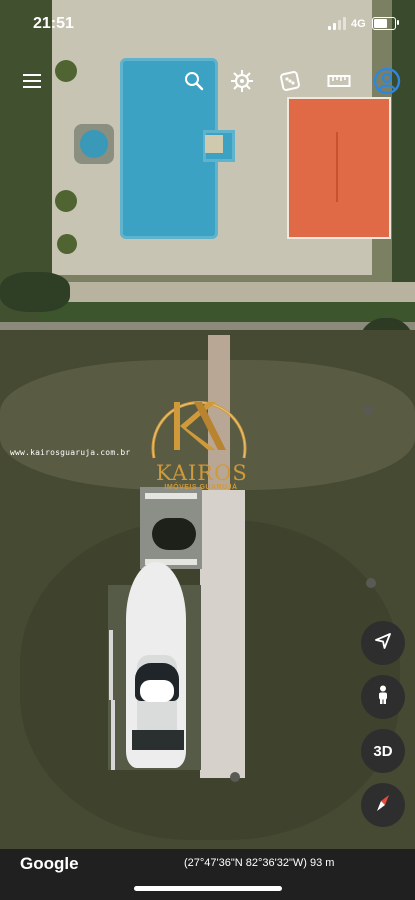 This screenshot has height=900, width=415. Describe the element at coordinates (53, 23) in the screenshot. I see `status-time: 21:51` at that location.